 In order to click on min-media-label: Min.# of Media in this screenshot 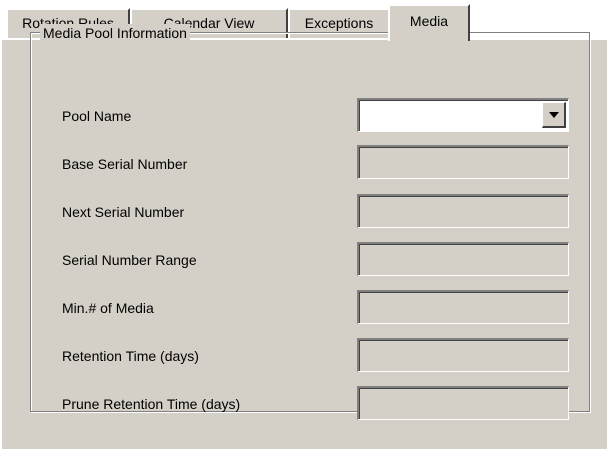, I will do `click(108, 308)`.